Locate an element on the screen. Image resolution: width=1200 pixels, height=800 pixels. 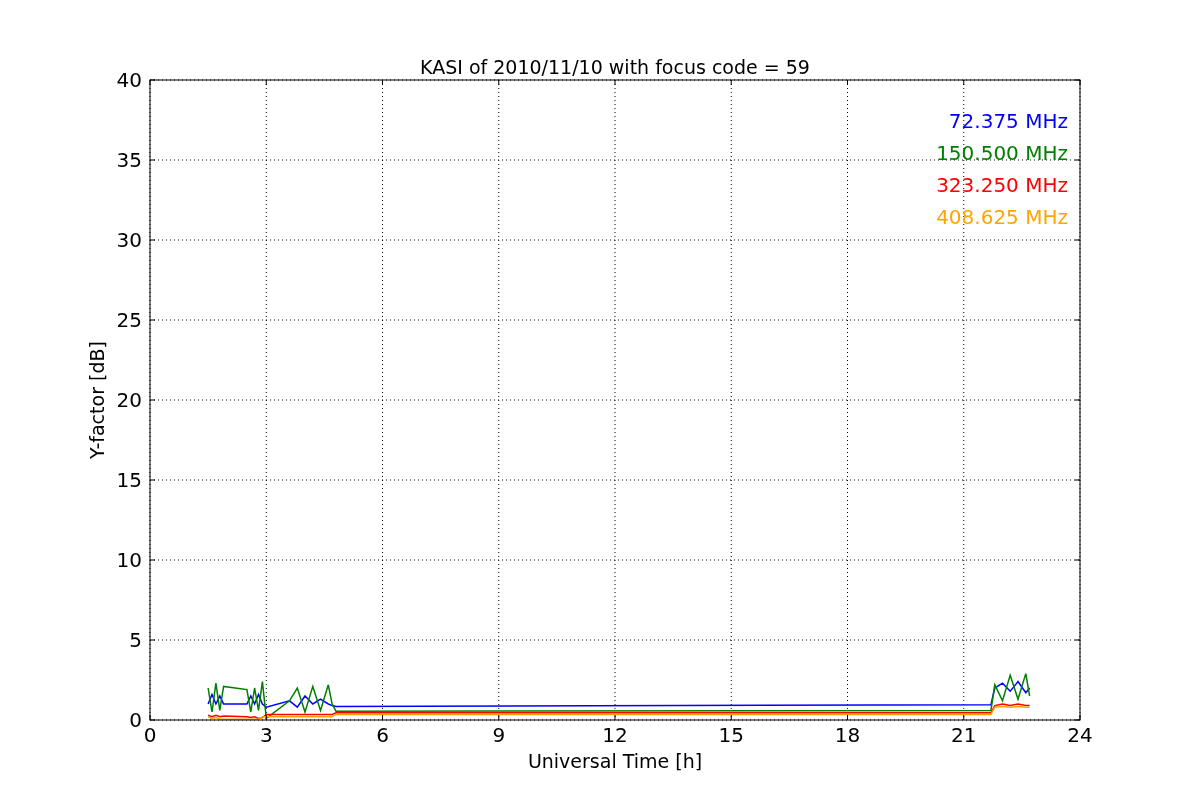
x-tick-label: 12 is located at coordinates (615, 735).